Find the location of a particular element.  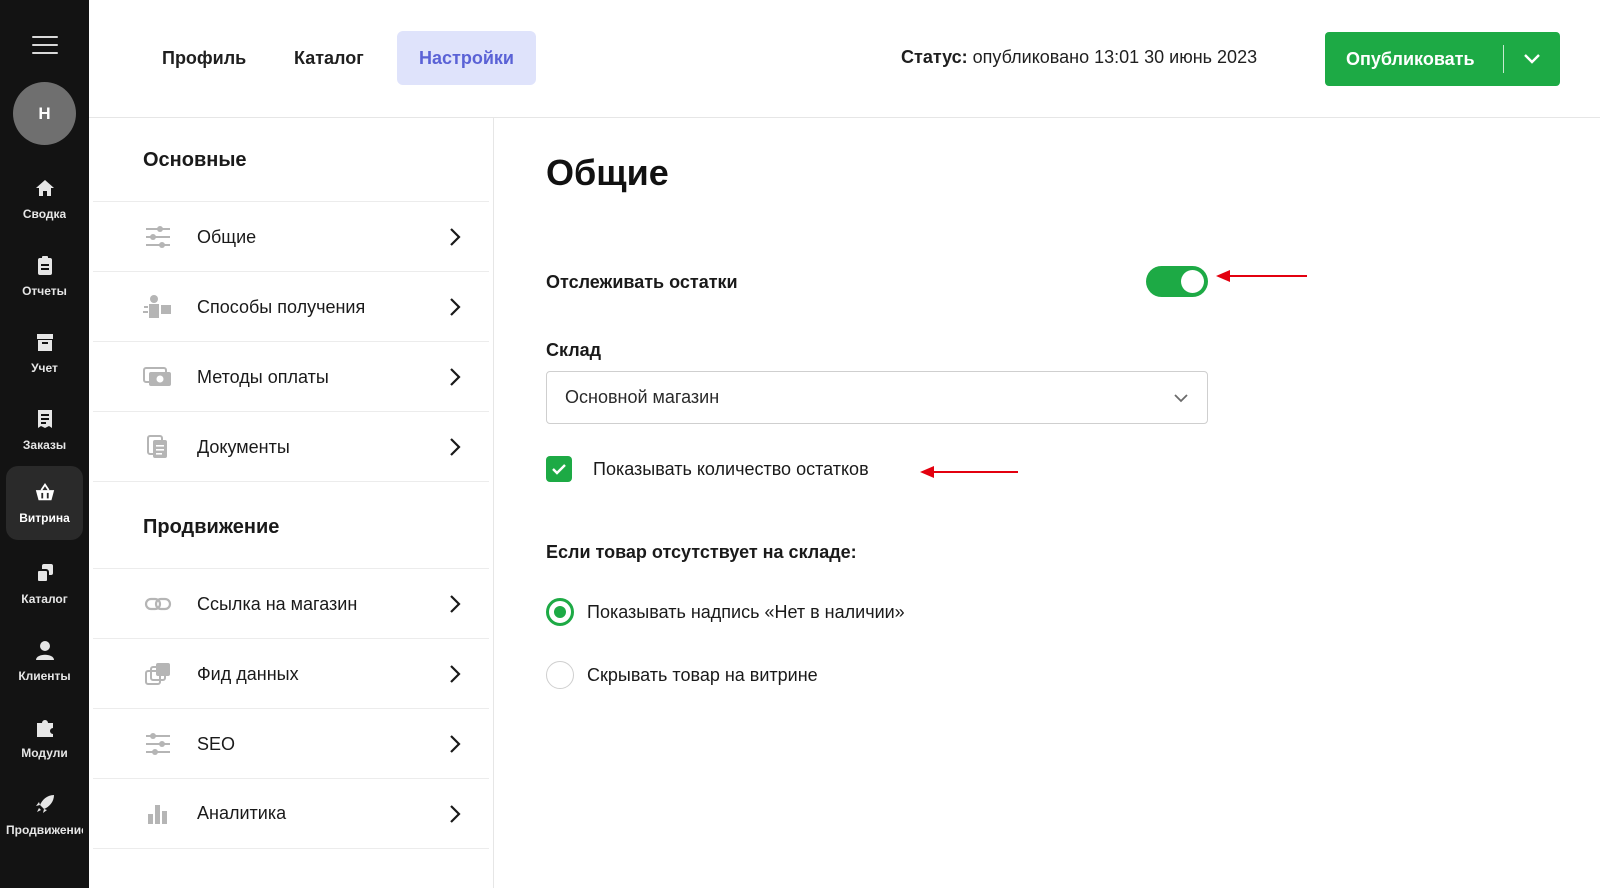

rail-item-label: Продвижение is located at coordinates (44, 830).